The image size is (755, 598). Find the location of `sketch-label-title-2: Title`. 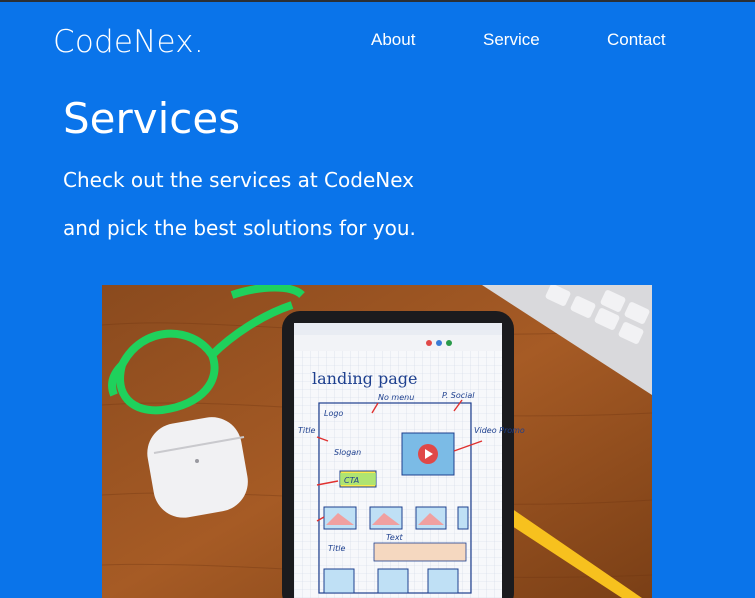

sketch-label-title-2: Title is located at coordinates (336, 548).